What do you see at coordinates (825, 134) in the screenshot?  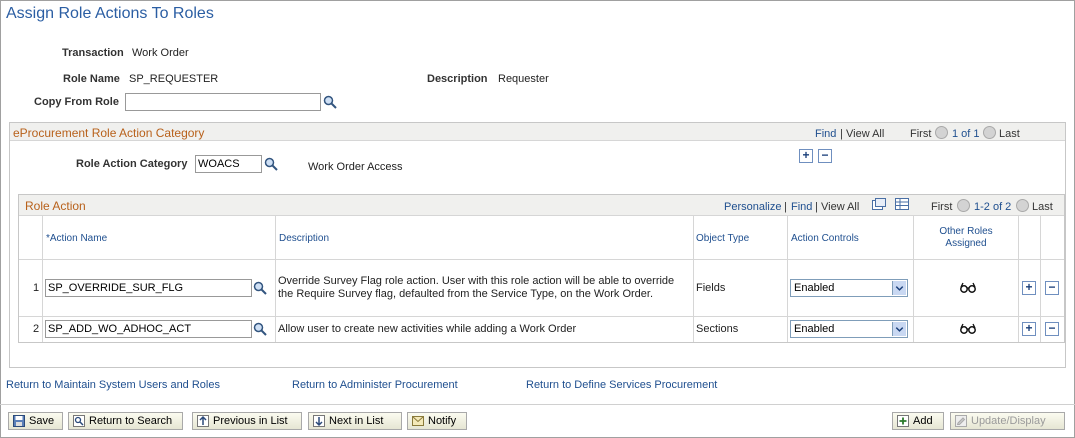 I see `category-find-link: Find` at bounding box center [825, 134].